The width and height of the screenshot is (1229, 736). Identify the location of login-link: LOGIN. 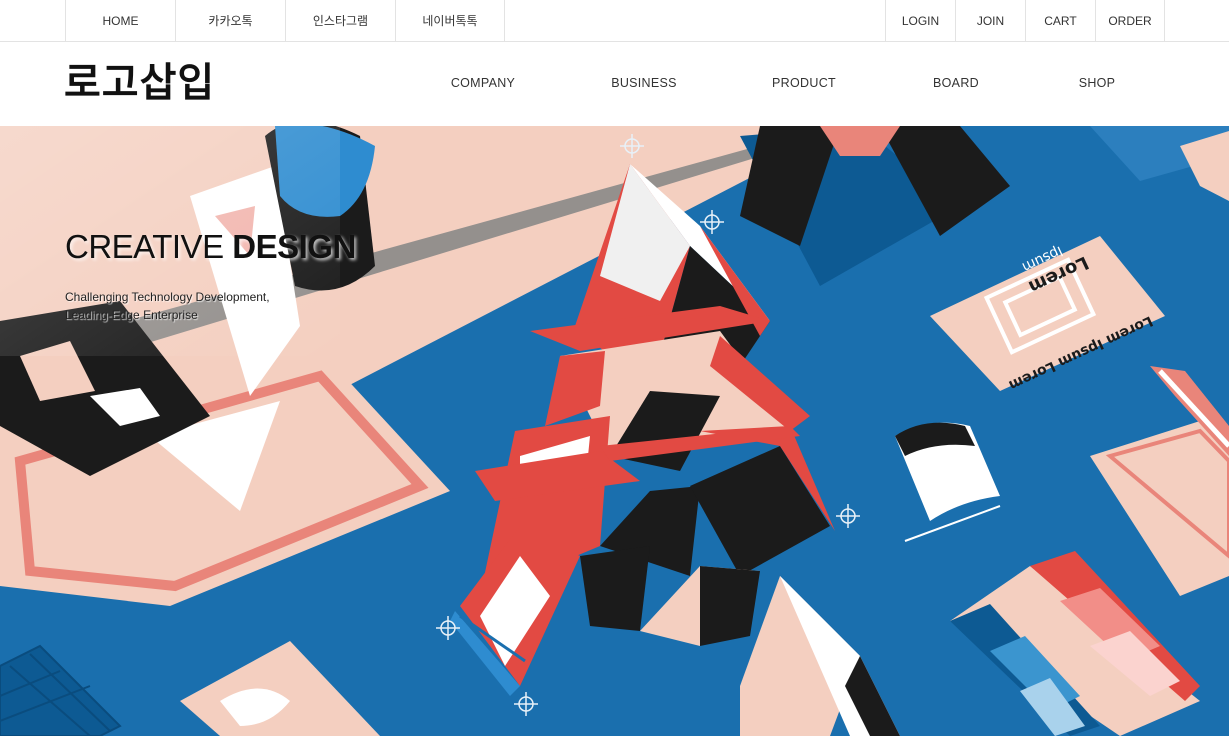
(920, 20).